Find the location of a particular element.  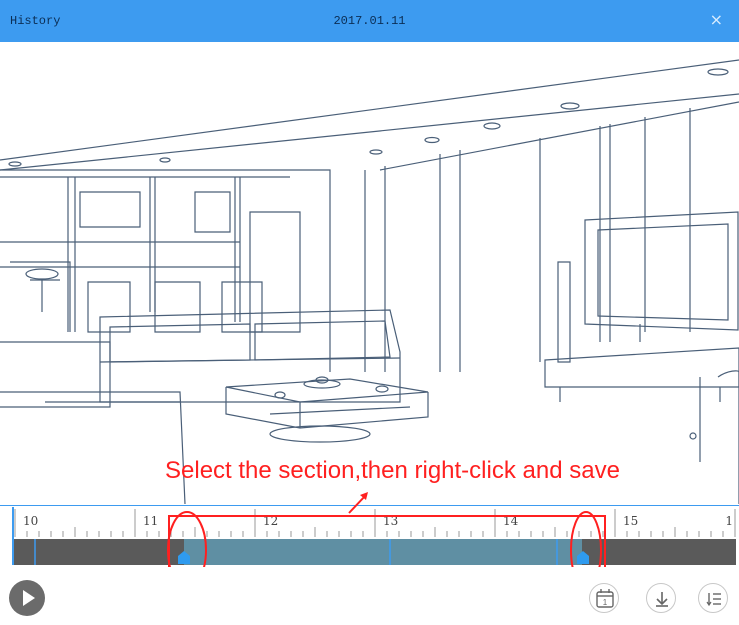

calendar-day: 1 is located at coordinates (605, 602).